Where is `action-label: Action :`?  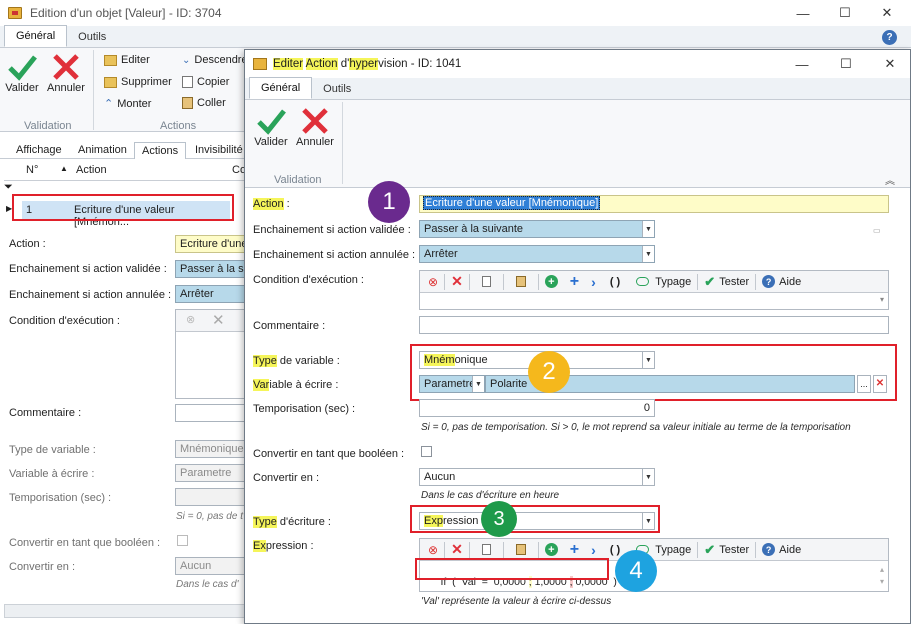 action-label: Action : is located at coordinates (271, 204).